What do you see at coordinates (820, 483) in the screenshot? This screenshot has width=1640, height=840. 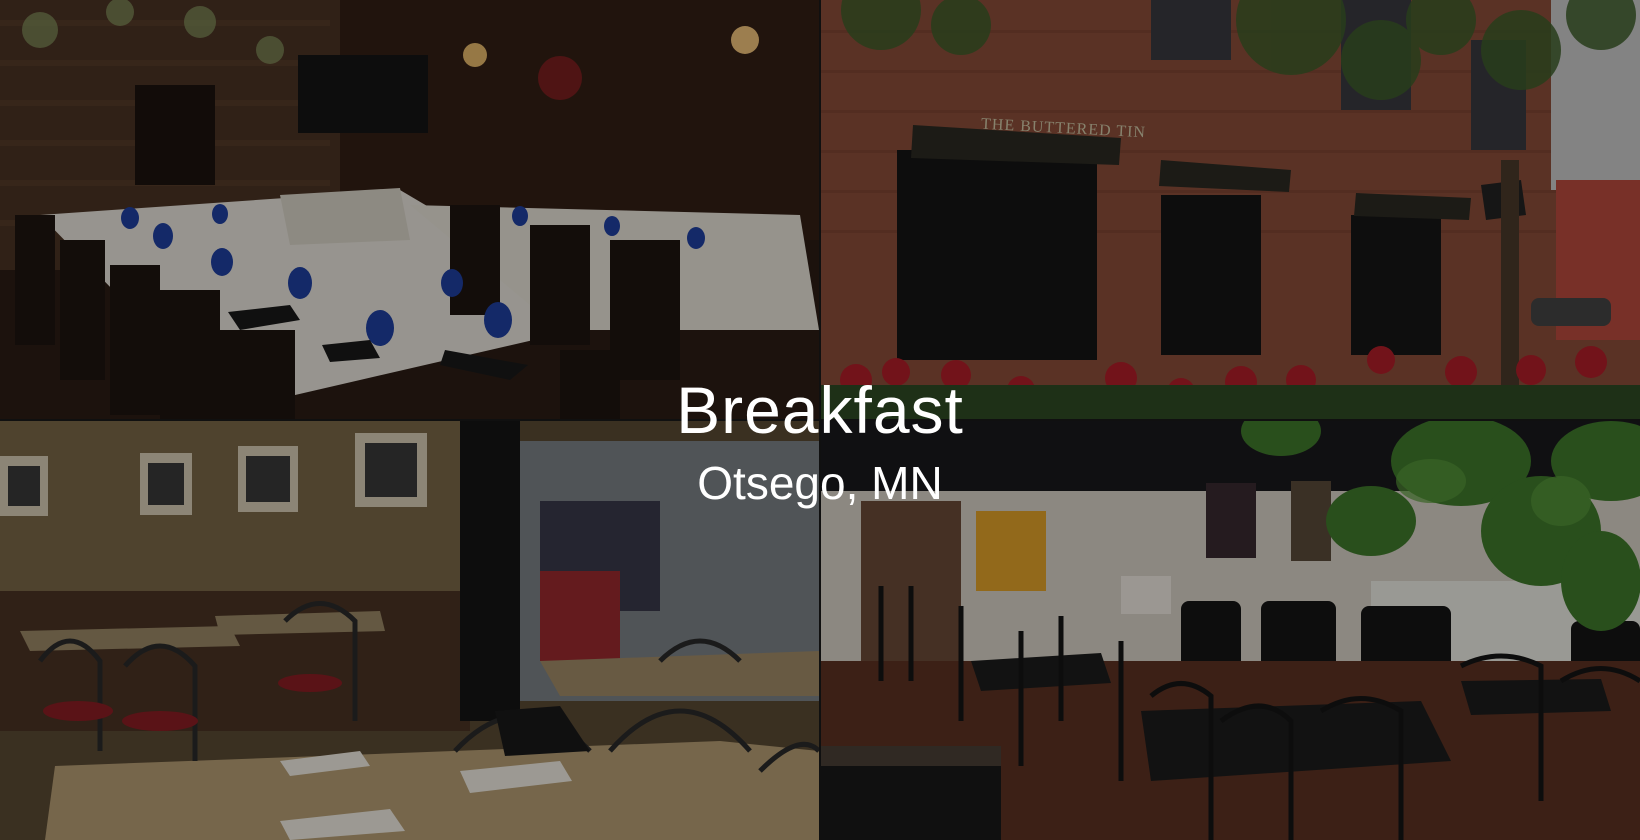 I see `location-subtitle: Otsego, MN` at bounding box center [820, 483].